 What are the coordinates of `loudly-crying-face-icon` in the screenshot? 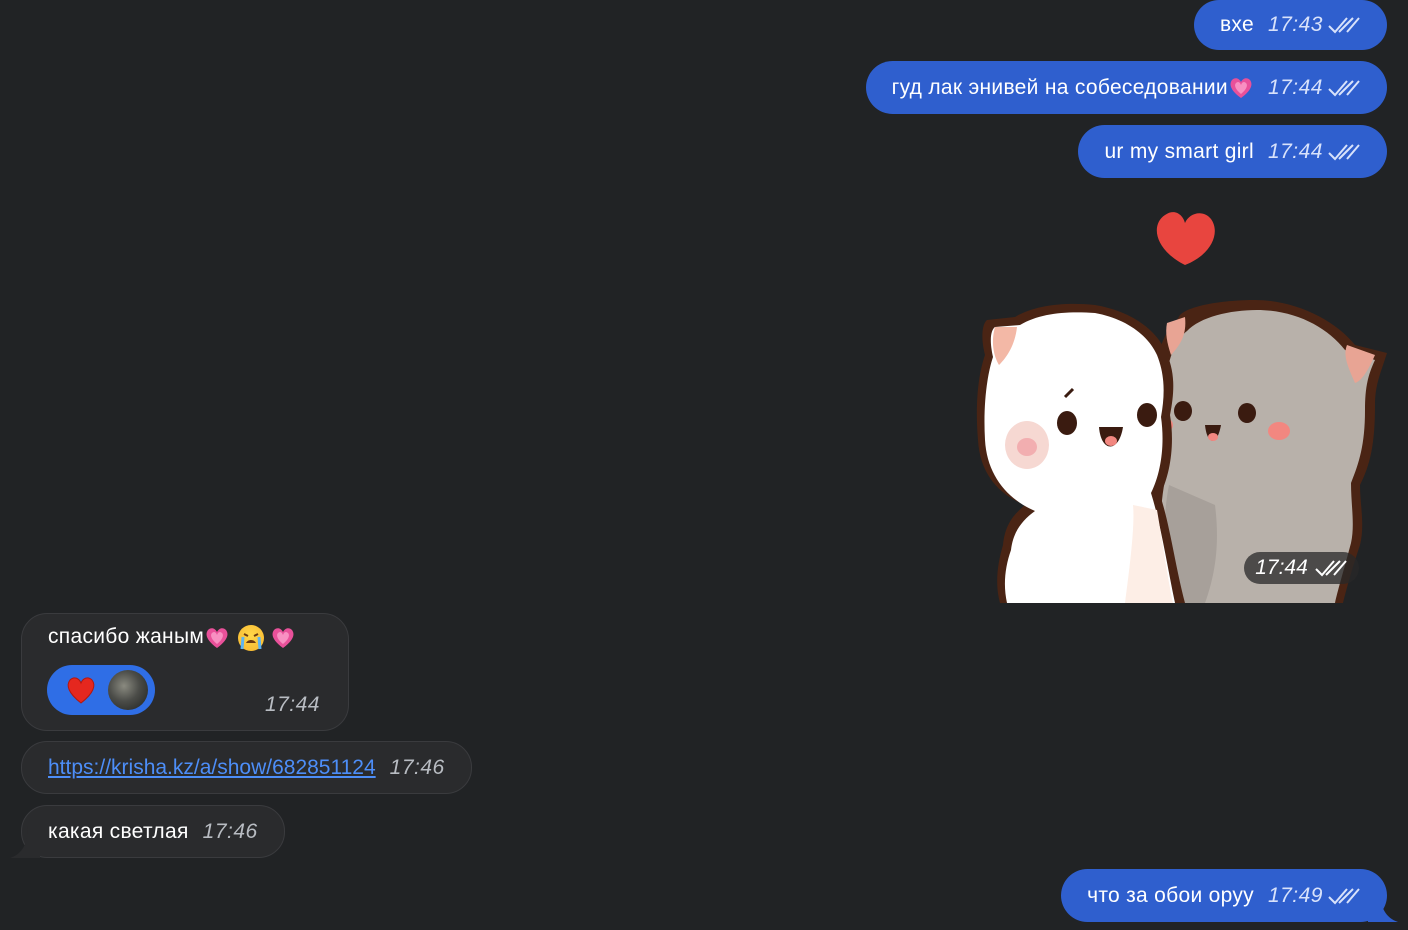 It's located at (251, 638).